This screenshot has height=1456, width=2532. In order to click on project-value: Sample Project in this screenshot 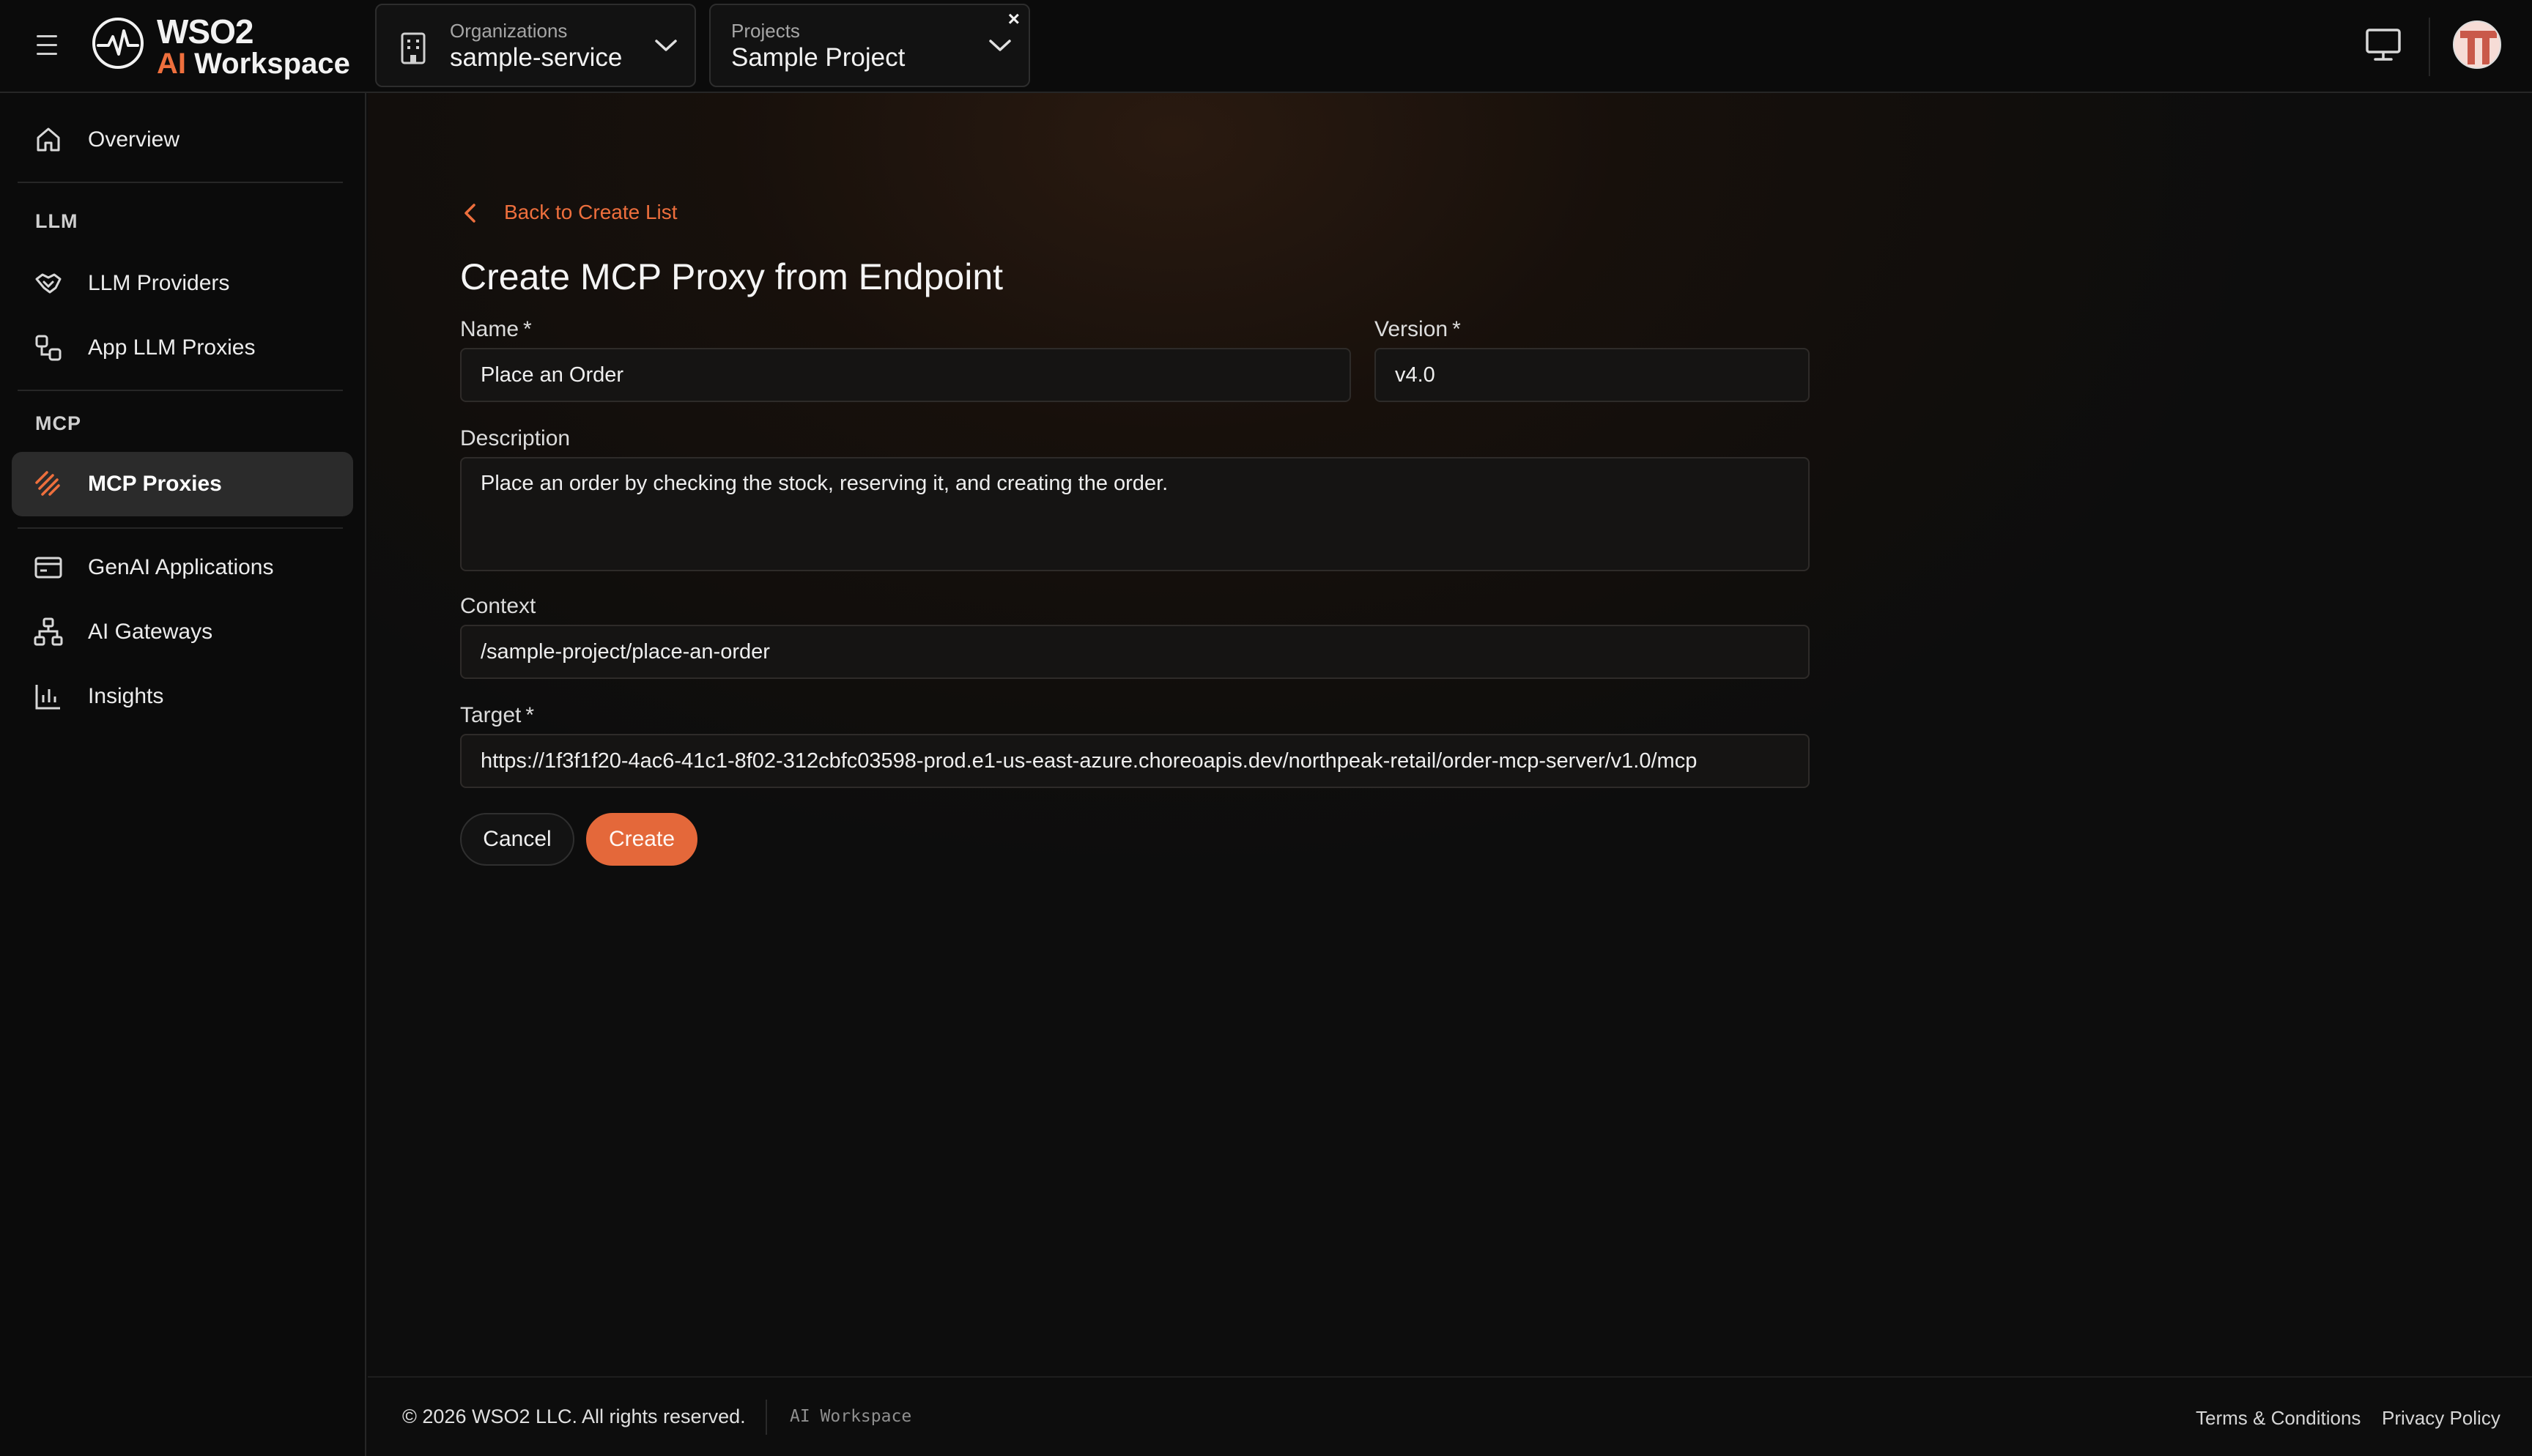, I will do `click(818, 57)`.